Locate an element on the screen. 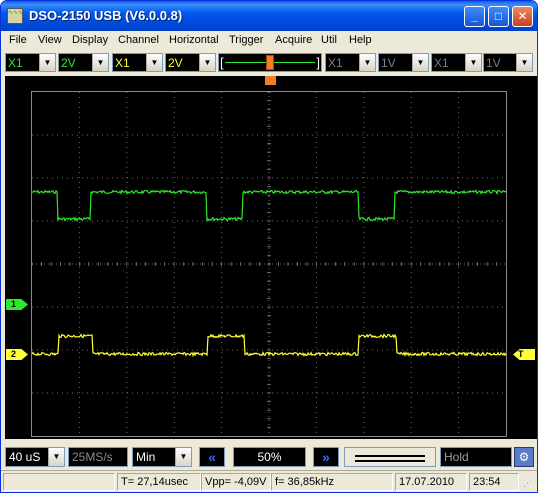 The width and height of the screenshot is (538, 493). sample-rate-display: 25MS/s is located at coordinates (98, 457).